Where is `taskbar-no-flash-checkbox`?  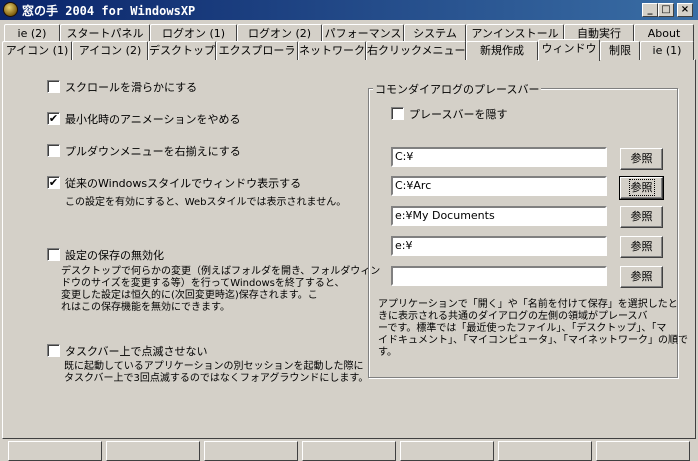 taskbar-no-flash-checkbox is located at coordinates (53, 350).